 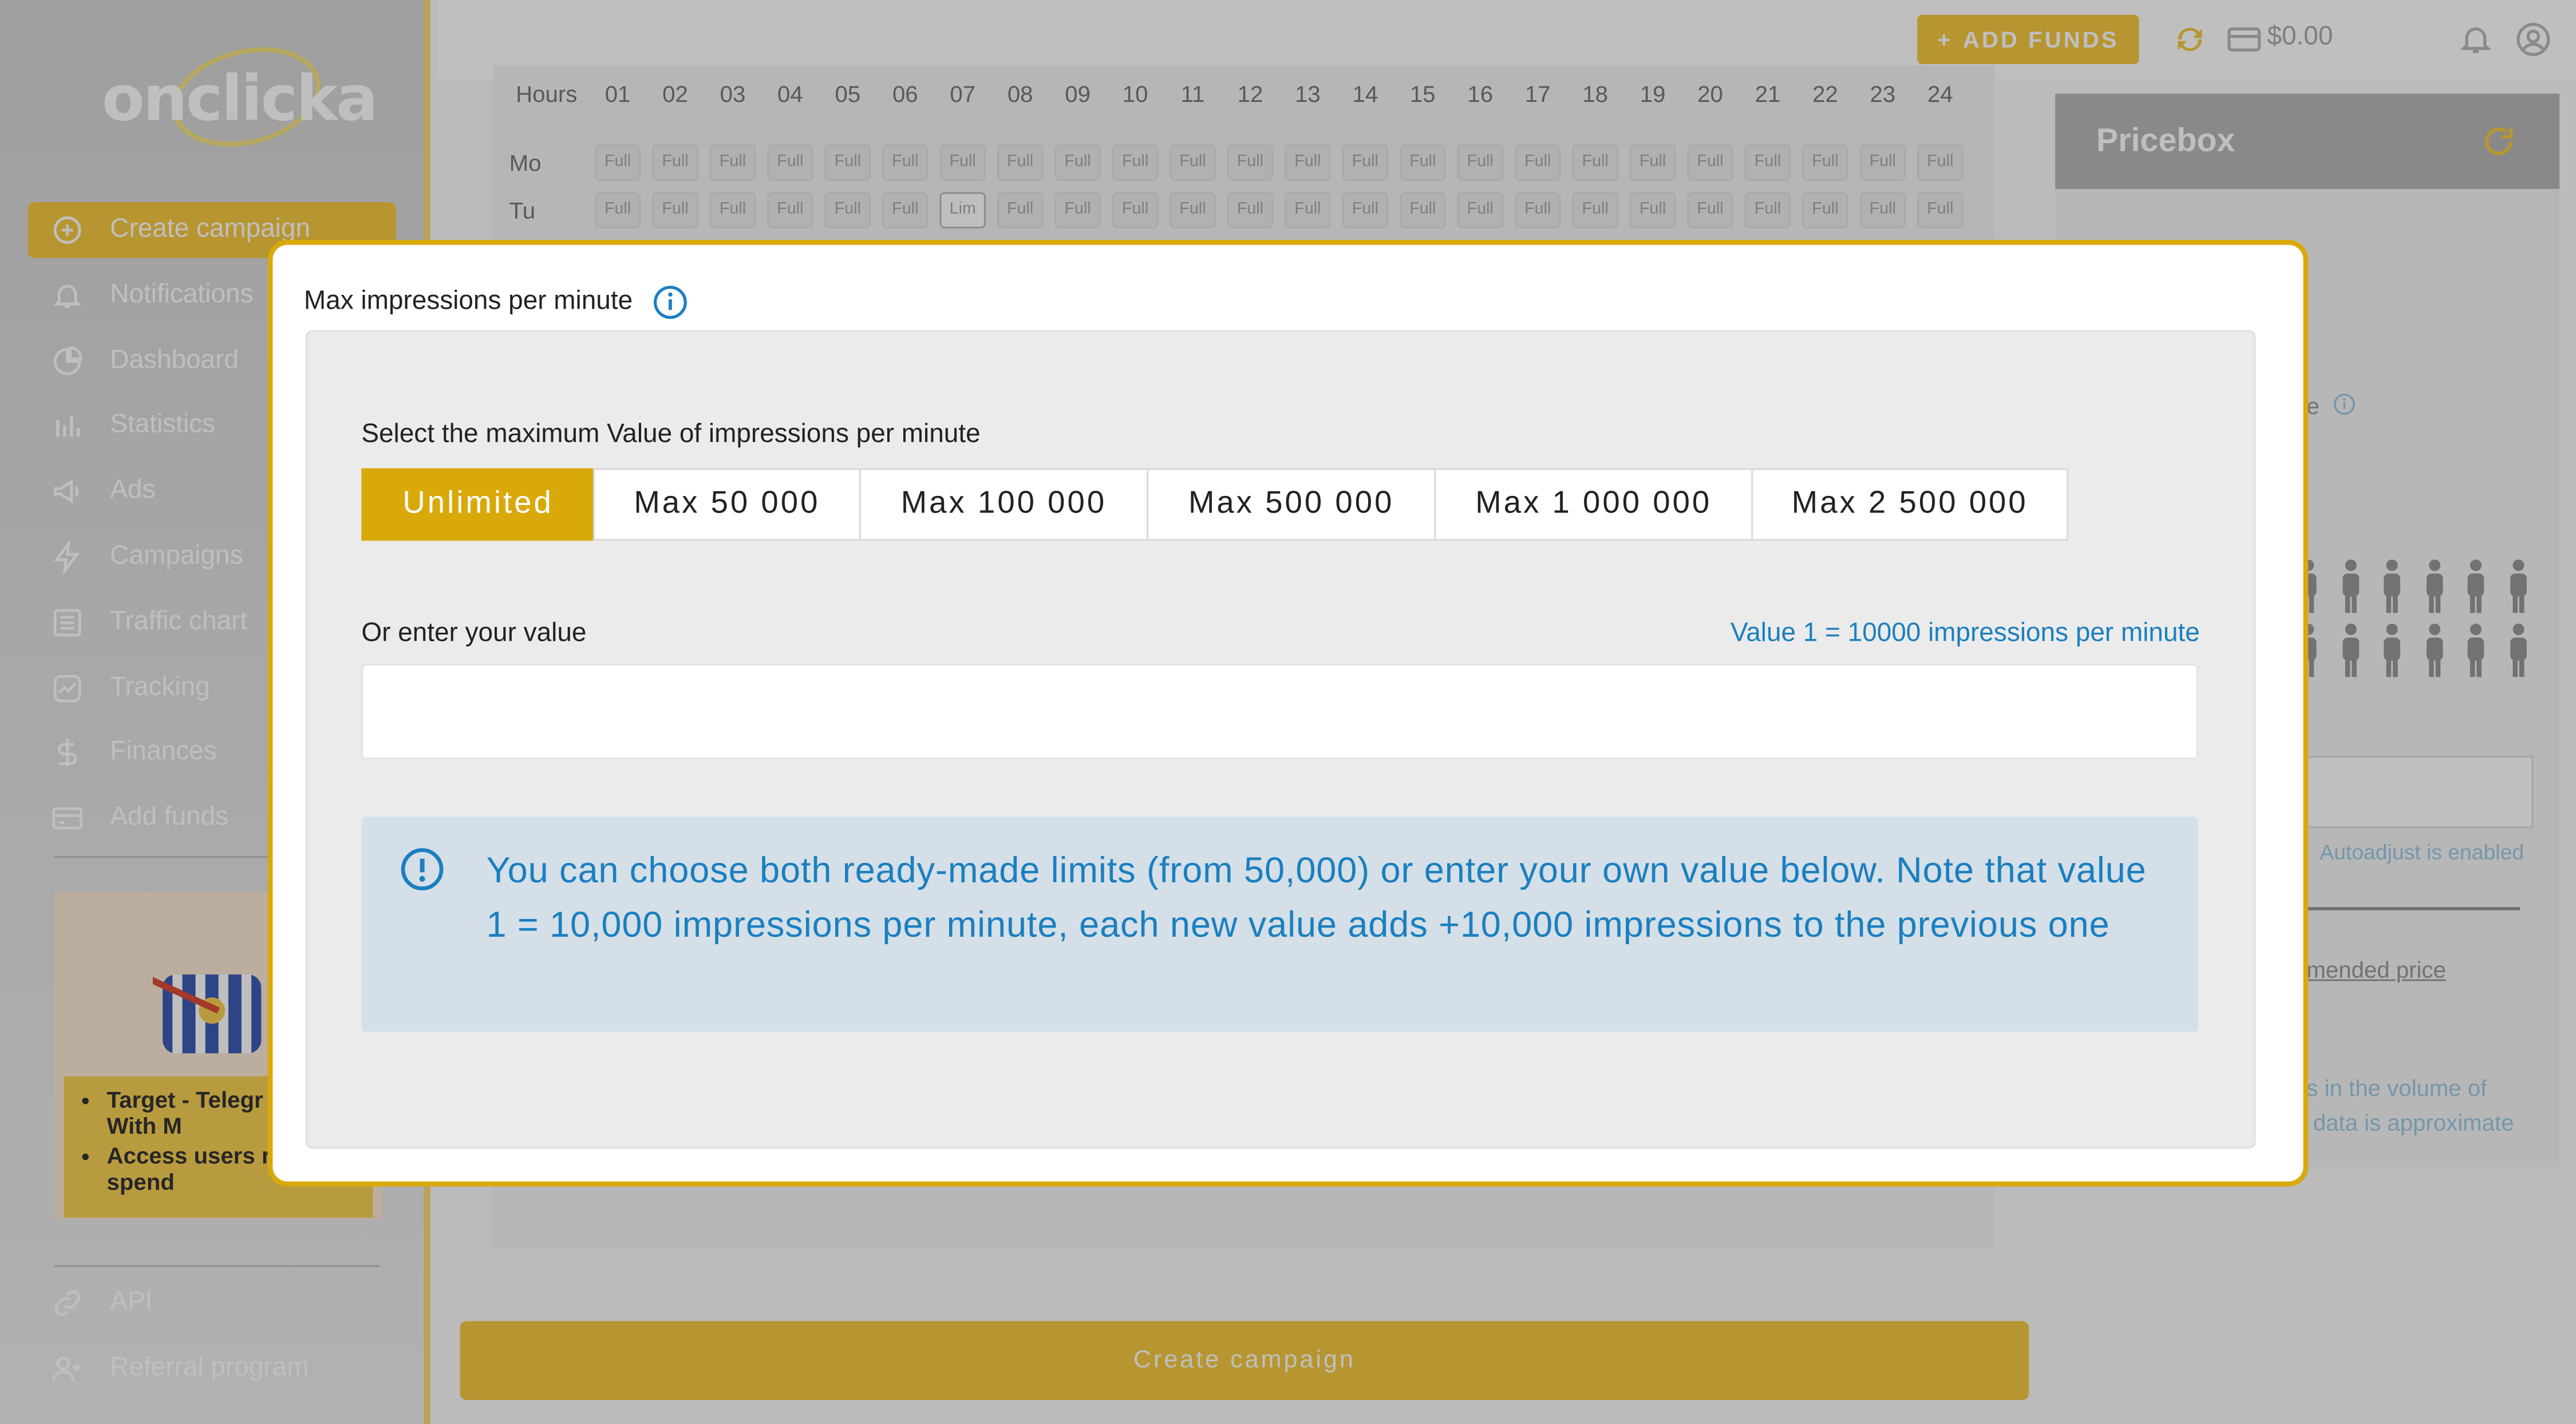 I want to click on modal-title-row: Max impressions per minute, so click(x=496, y=302).